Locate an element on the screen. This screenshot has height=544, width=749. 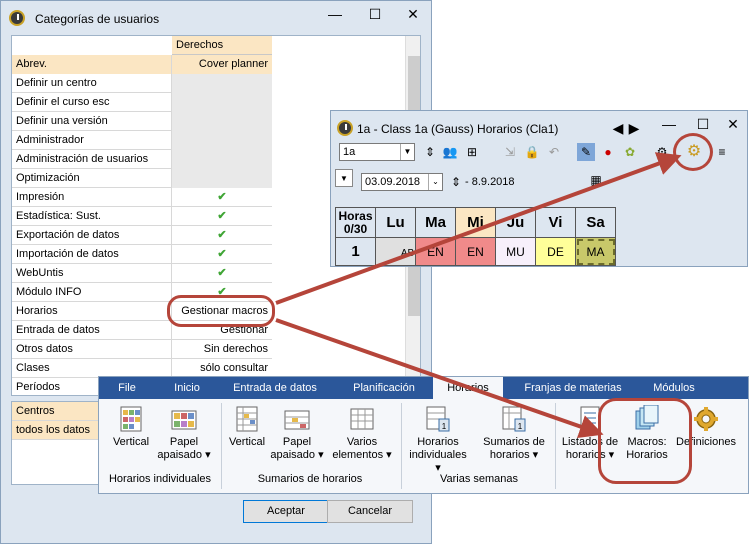
arrow-to-ribbon is located at coordinates (439, 378).